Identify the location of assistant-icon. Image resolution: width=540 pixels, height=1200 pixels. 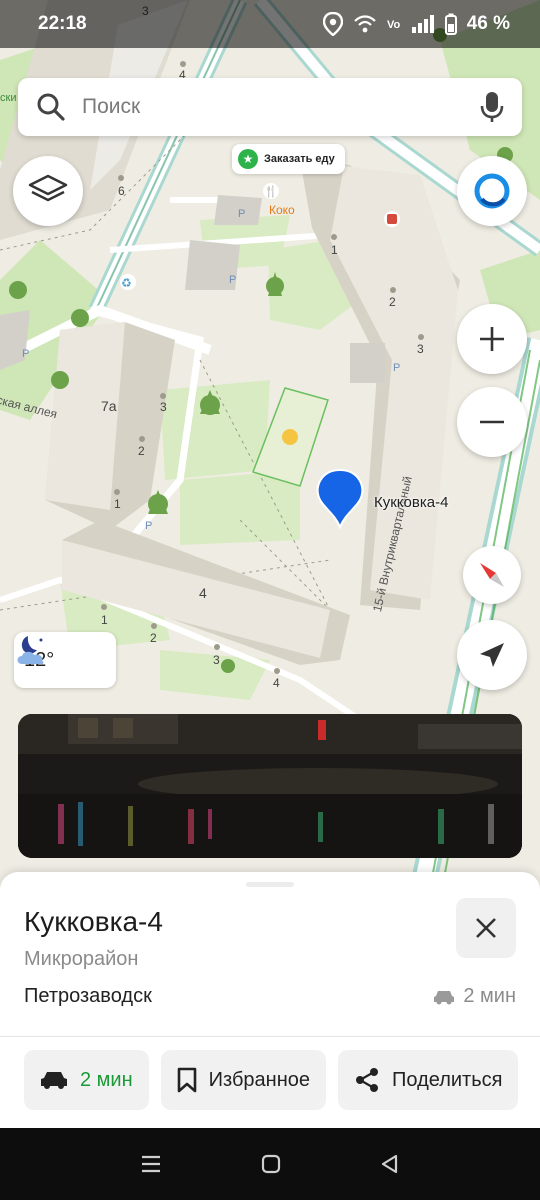
(492, 191).